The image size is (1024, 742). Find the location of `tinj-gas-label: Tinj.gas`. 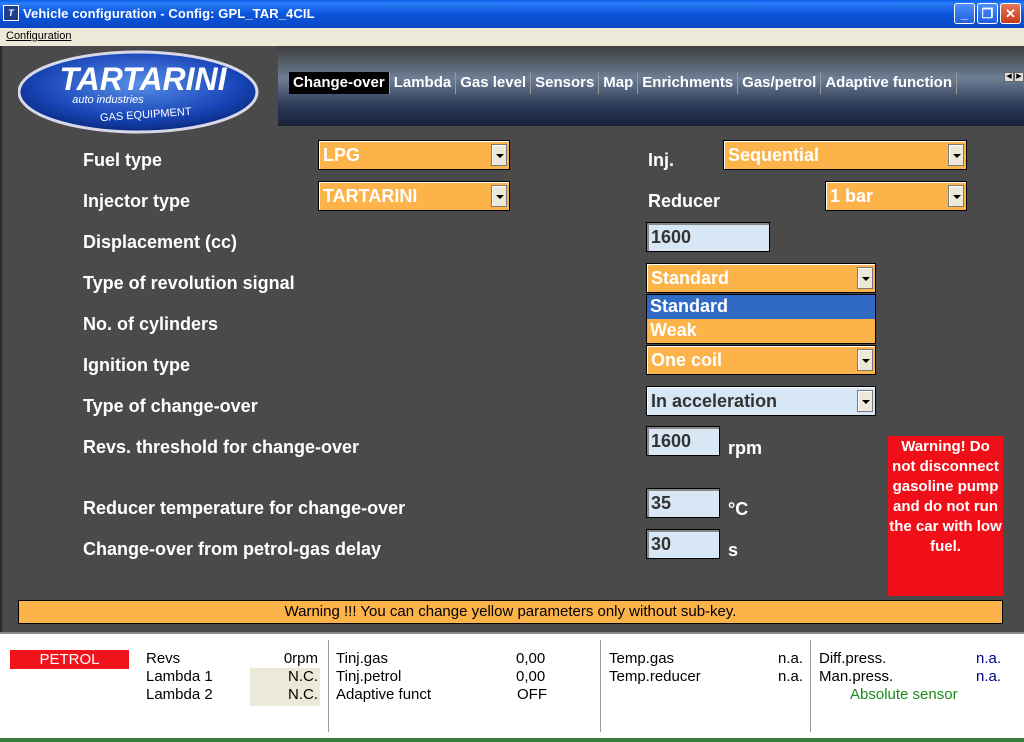

tinj-gas-label: Tinj.gas is located at coordinates (362, 658).